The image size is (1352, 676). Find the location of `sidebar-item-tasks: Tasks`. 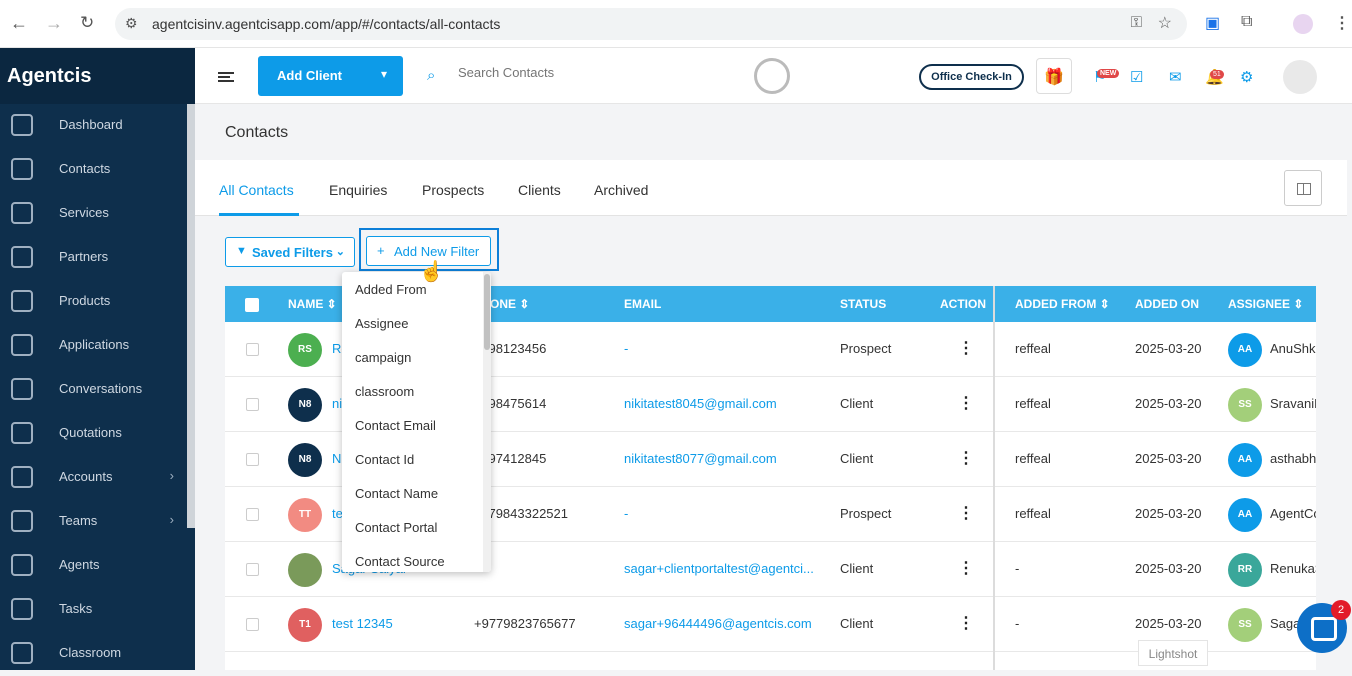

sidebar-item-tasks: Tasks is located at coordinates (93, 610).